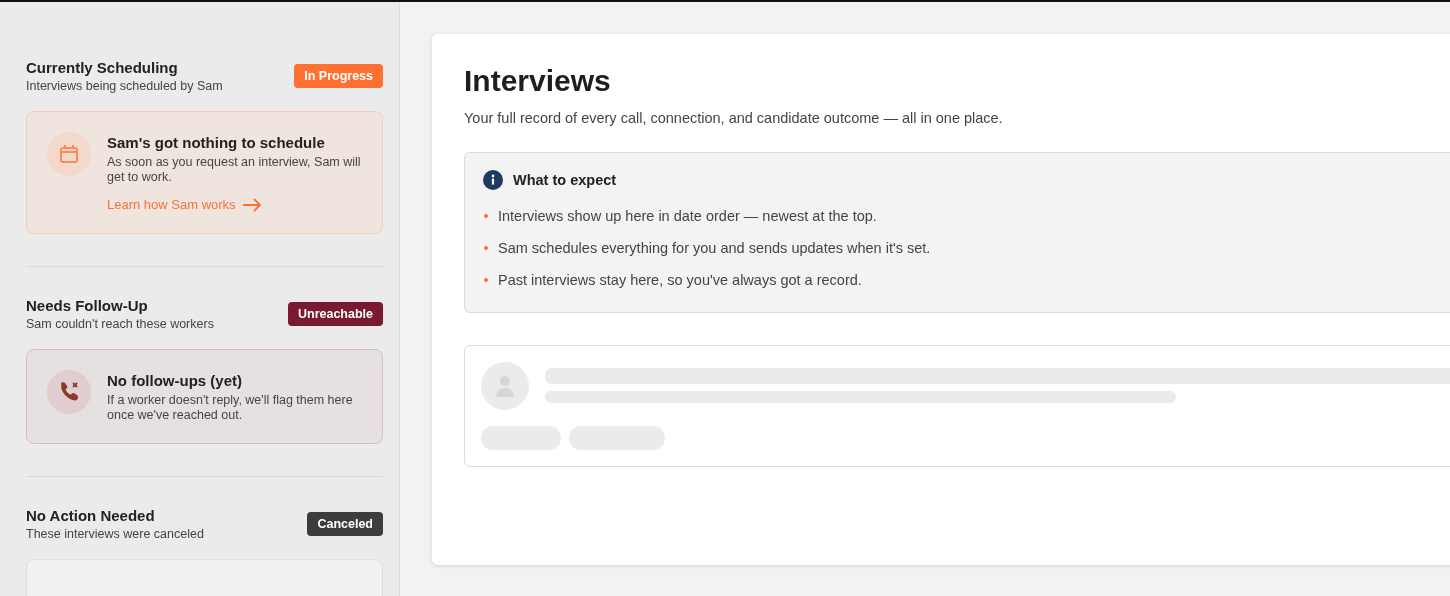  I want to click on info-title: What to expect, so click(565, 180).